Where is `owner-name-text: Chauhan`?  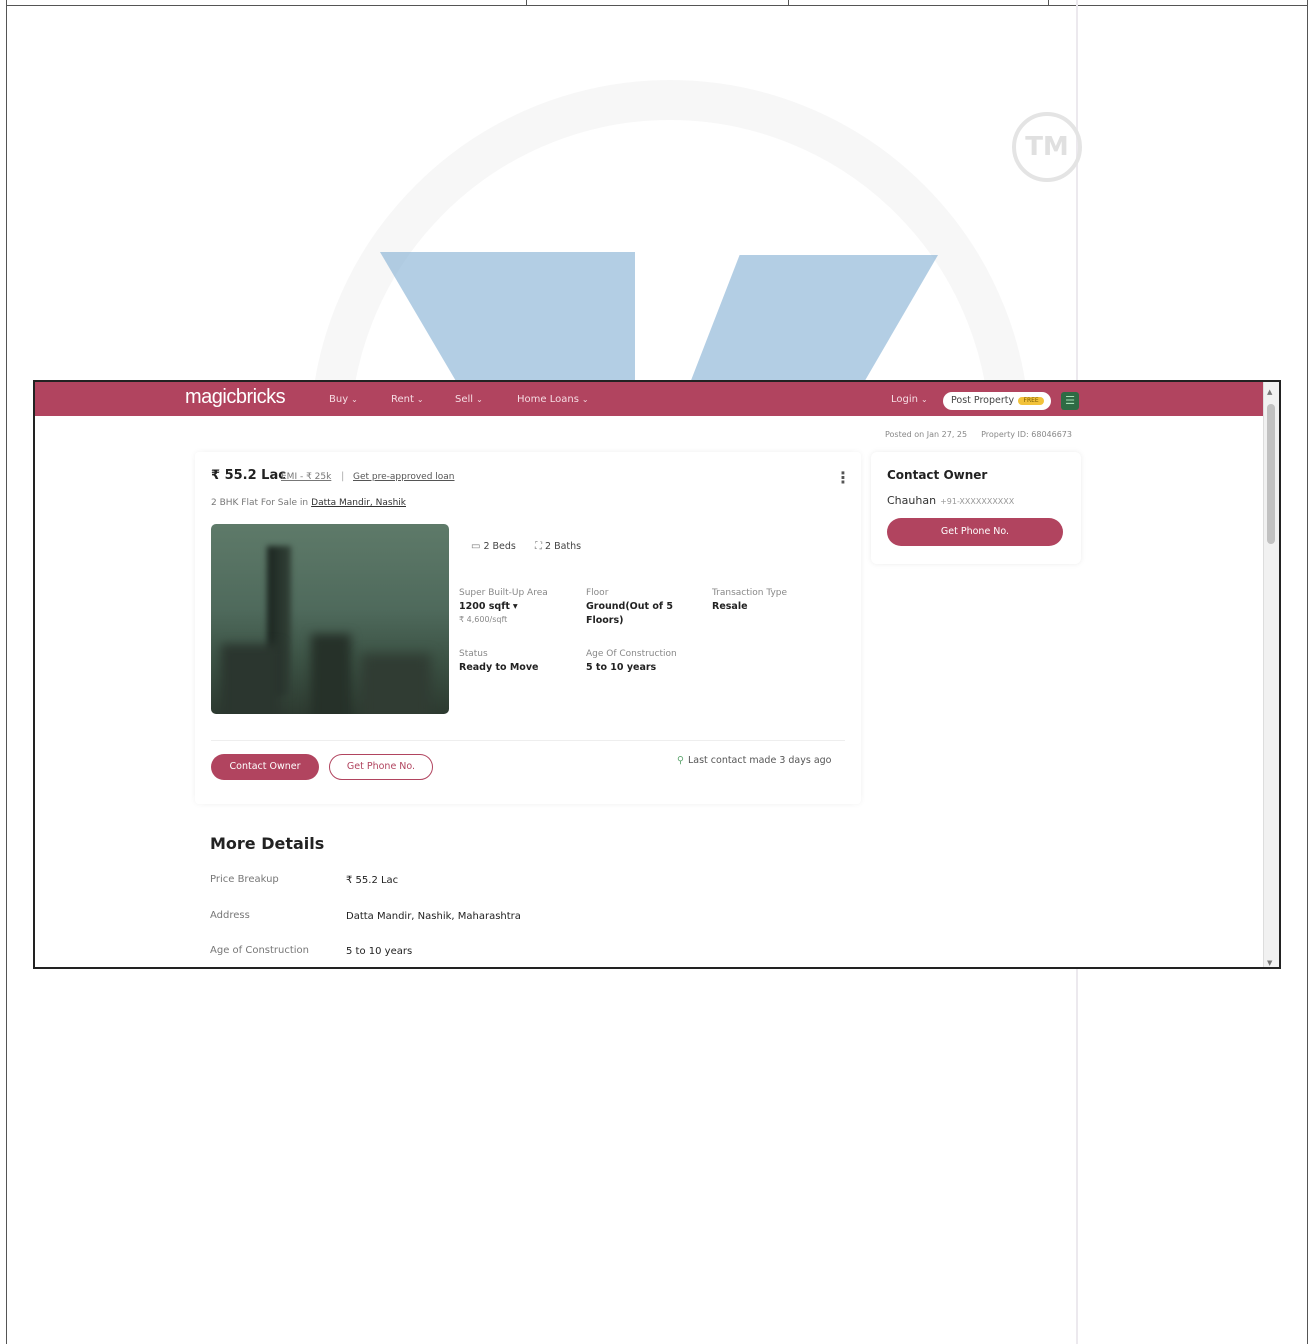
owner-name-text: Chauhan is located at coordinates (912, 500).